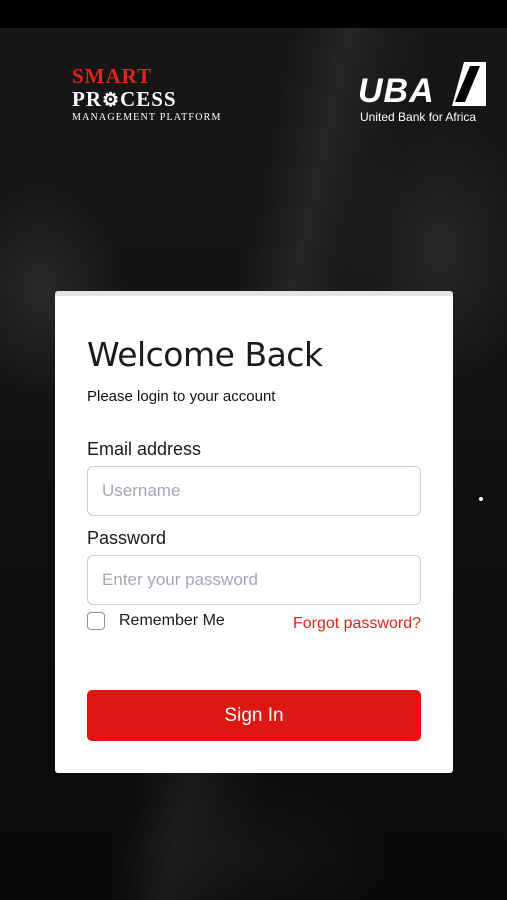 The image size is (507, 900). Describe the element at coordinates (253, 14) in the screenshot. I see `status-bar` at that location.